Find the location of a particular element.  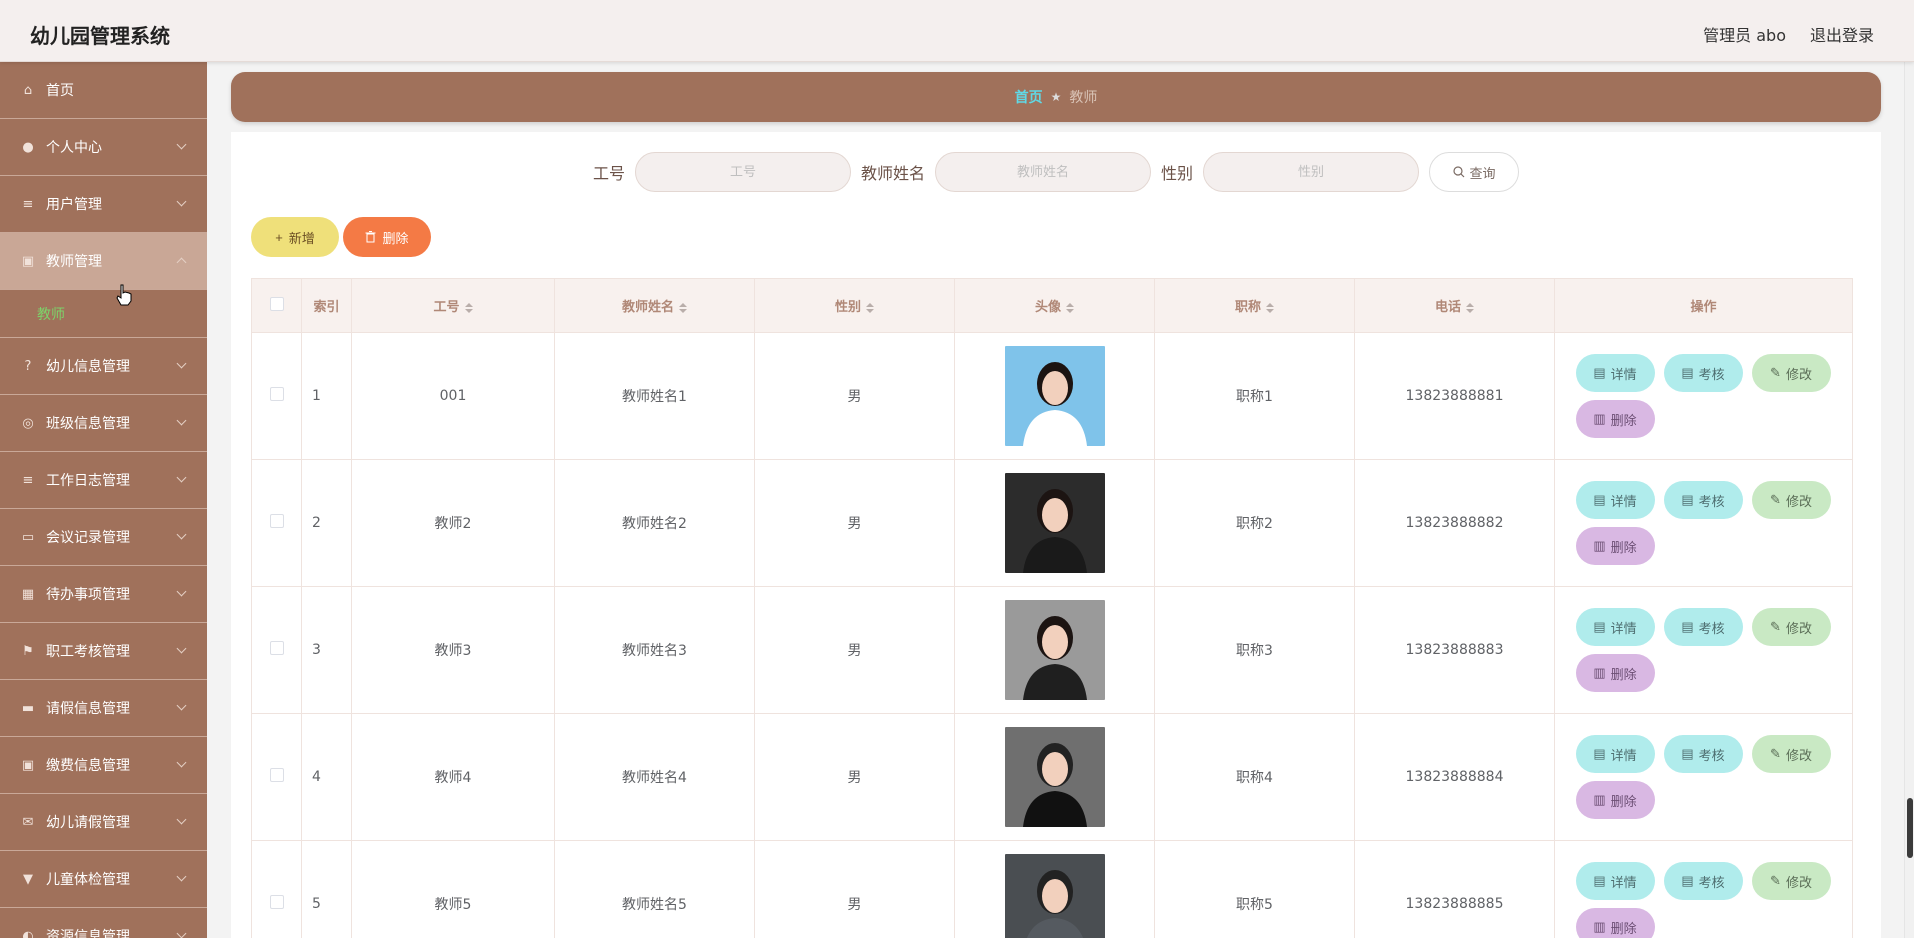

logout-link: 退出登录 is located at coordinates (1842, 34).